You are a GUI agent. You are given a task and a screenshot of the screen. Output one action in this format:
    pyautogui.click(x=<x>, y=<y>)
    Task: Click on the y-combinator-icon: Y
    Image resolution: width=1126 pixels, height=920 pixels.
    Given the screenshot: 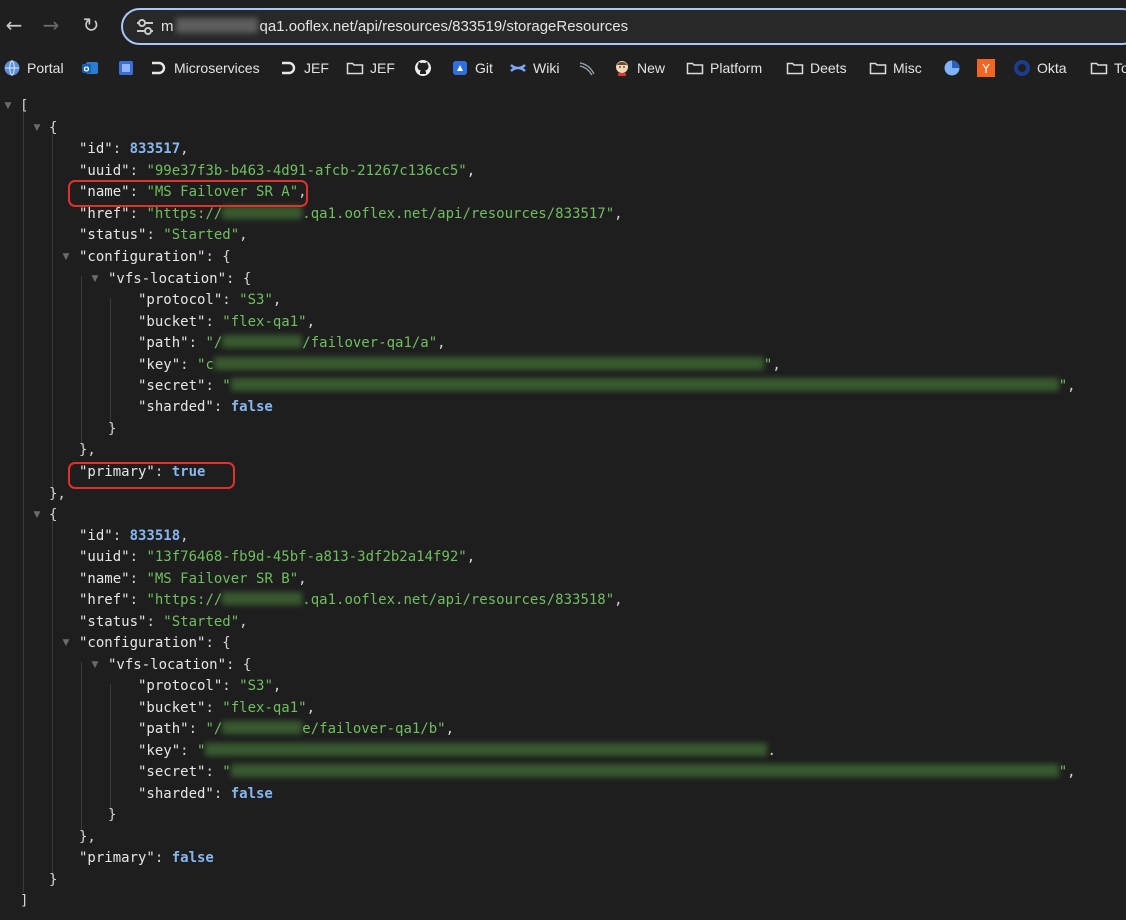 What is the action you would take?
    pyautogui.click(x=986, y=68)
    